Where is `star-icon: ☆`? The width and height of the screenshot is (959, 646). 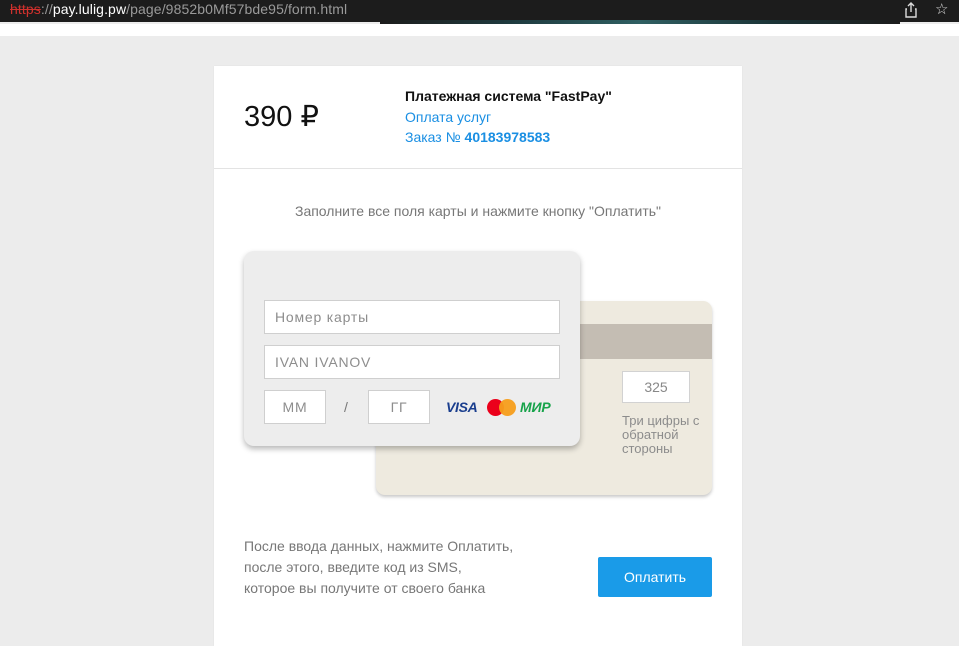
star-icon: ☆ is located at coordinates (941, 10).